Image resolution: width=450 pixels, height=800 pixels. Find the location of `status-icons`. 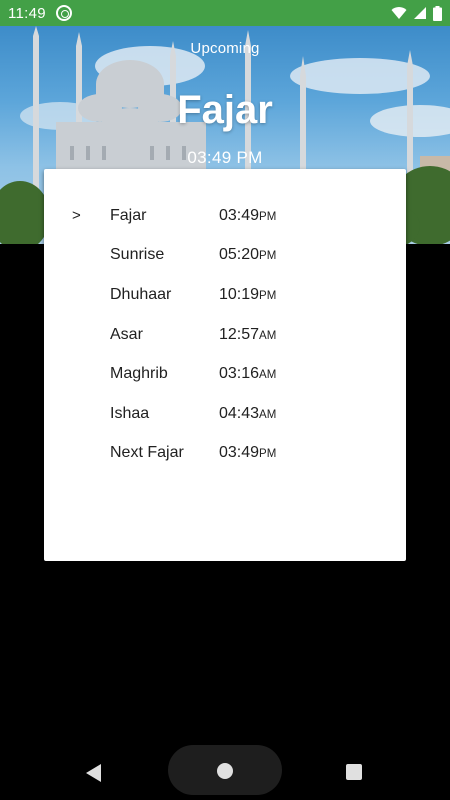

status-icons is located at coordinates (416, 13).